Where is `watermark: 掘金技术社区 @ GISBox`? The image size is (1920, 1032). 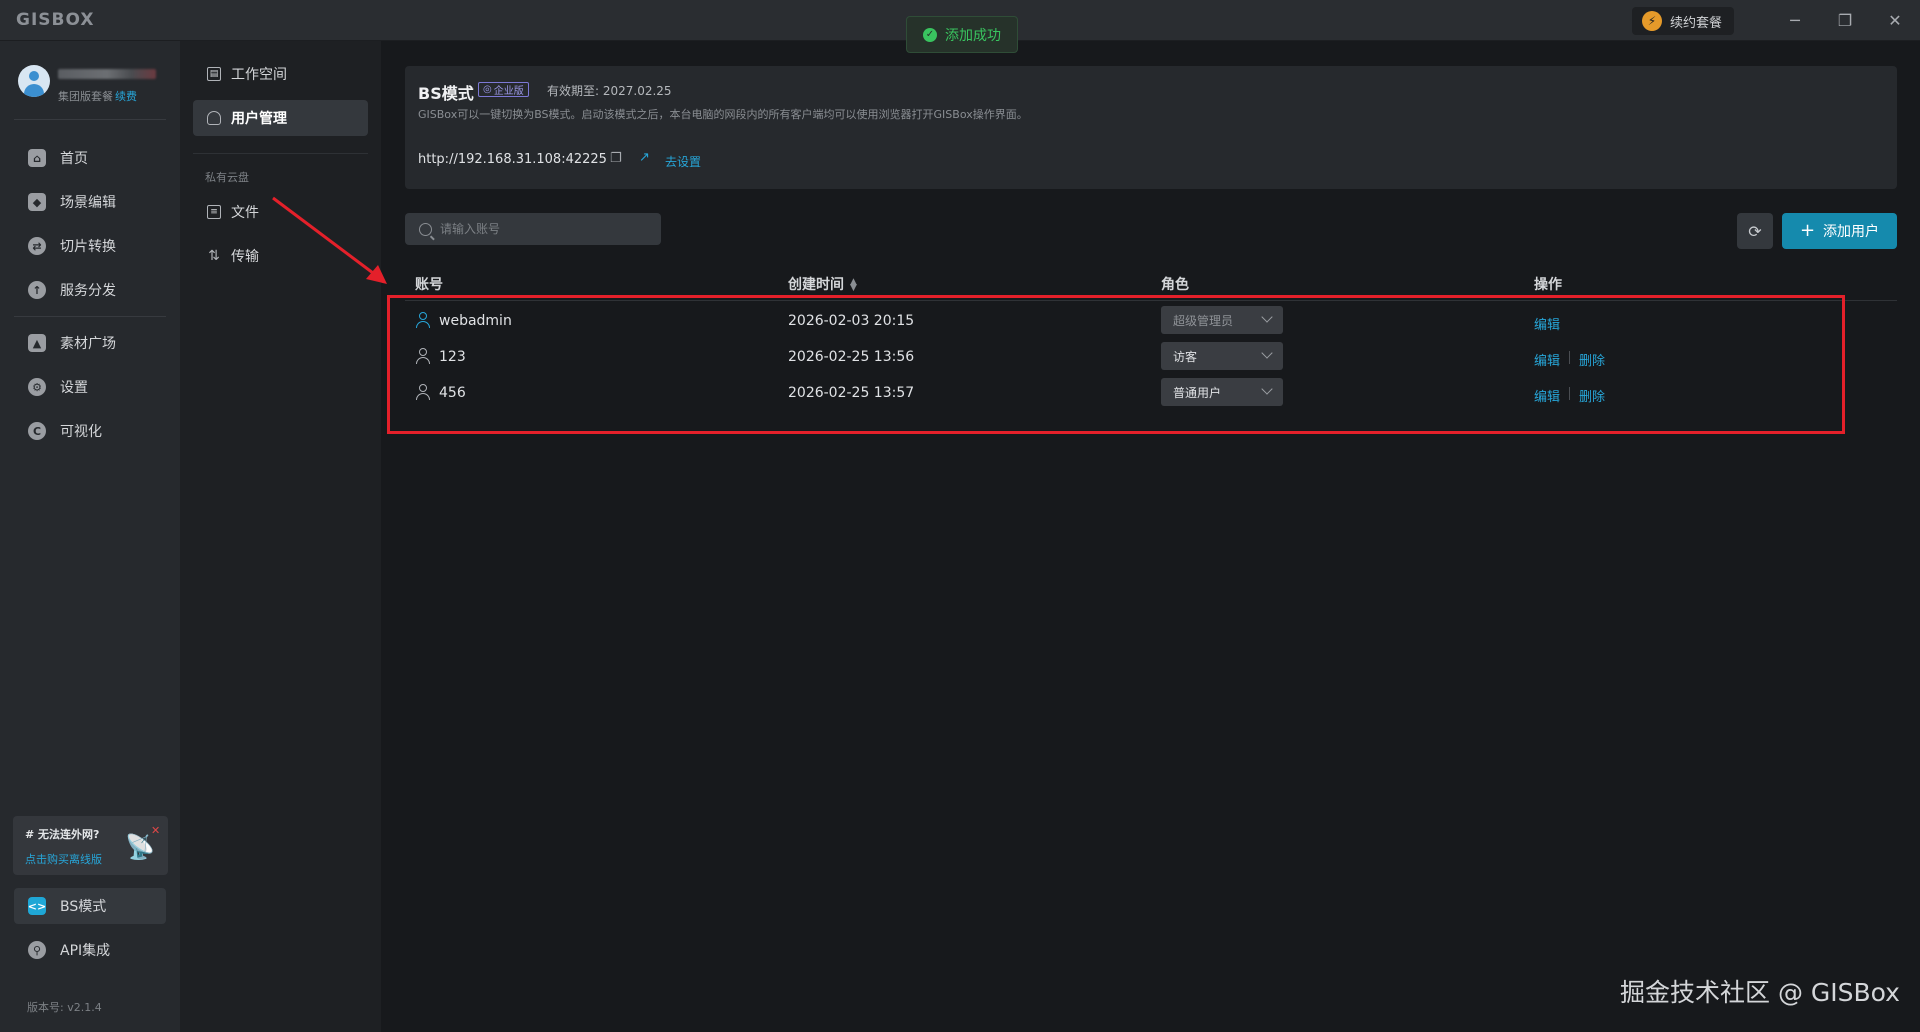
watermark: 掘金技术社区 @ GISBox is located at coordinates (1760, 992).